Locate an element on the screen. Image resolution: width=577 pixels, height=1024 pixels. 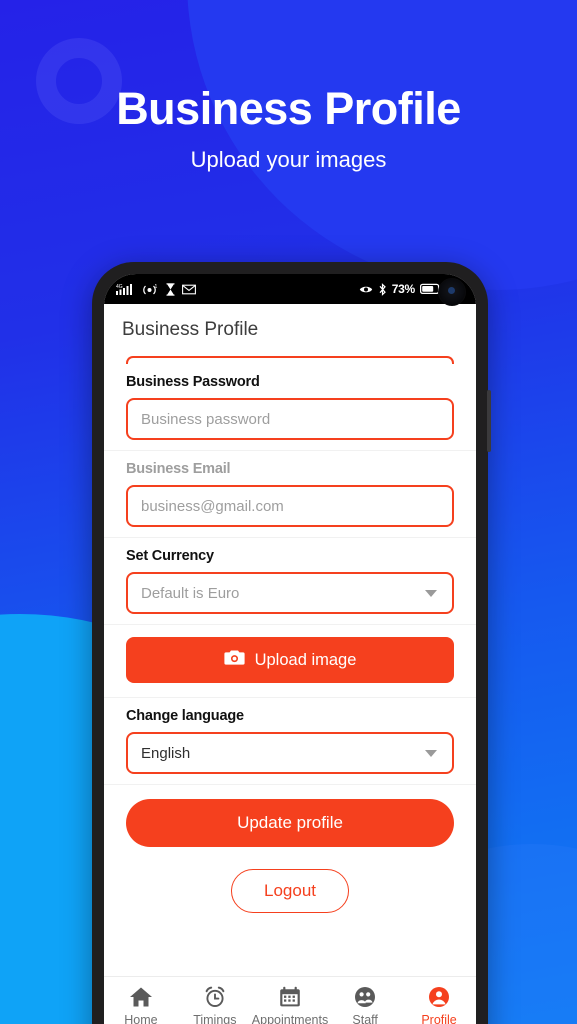
logout-button: Logout is located at coordinates (290, 891).